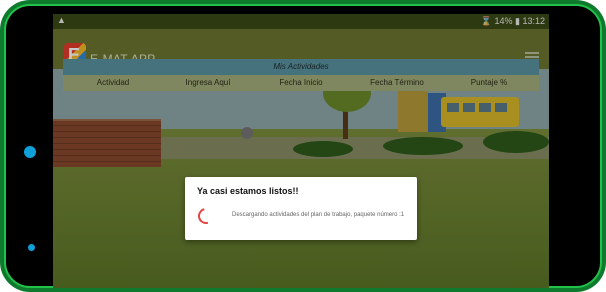 This screenshot has width=606, height=292. Describe the element at coordinates (248, 191) in the screenshot. I see `dialog-title: Ya casi estamos listos!!` at that location.